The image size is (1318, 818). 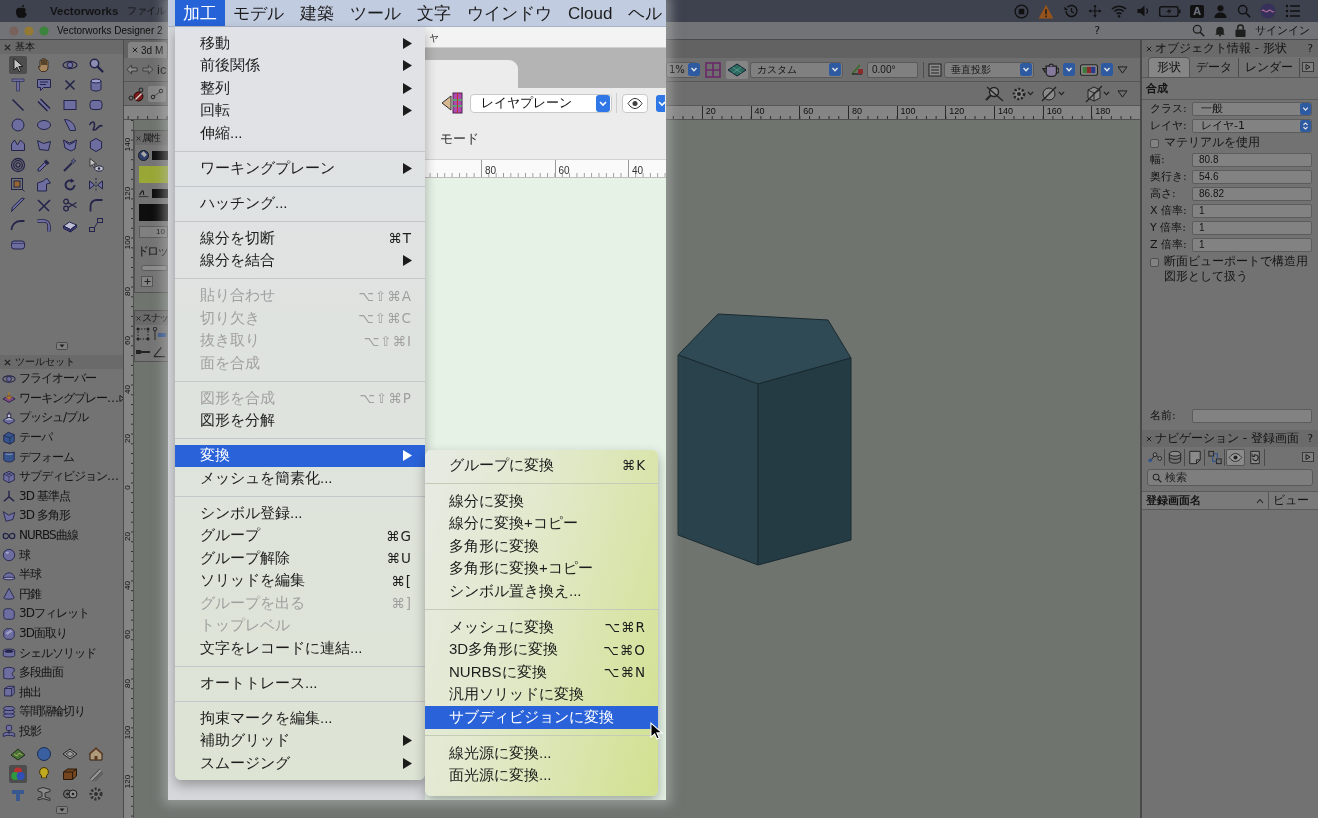 What do you see at coordinates (1268, 11) in the screenshot?
I see `gradient-orb-icon` at bounding box center [1268, 11].